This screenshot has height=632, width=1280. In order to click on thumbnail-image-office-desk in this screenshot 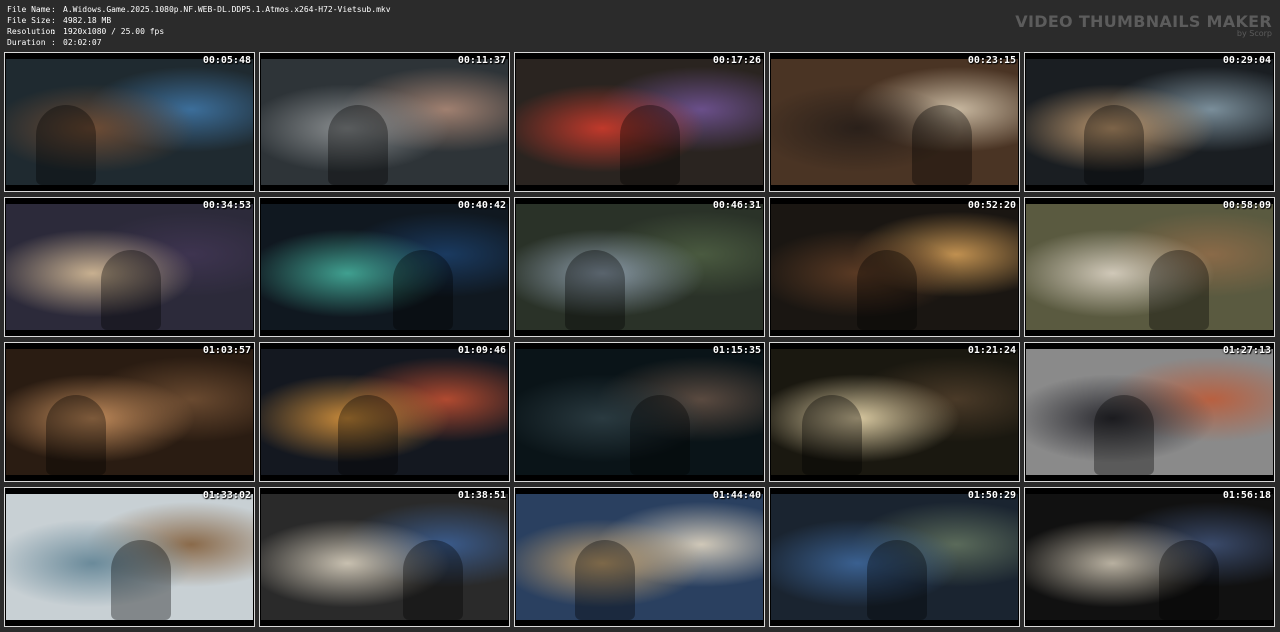, I will do `click(894, 122)`.